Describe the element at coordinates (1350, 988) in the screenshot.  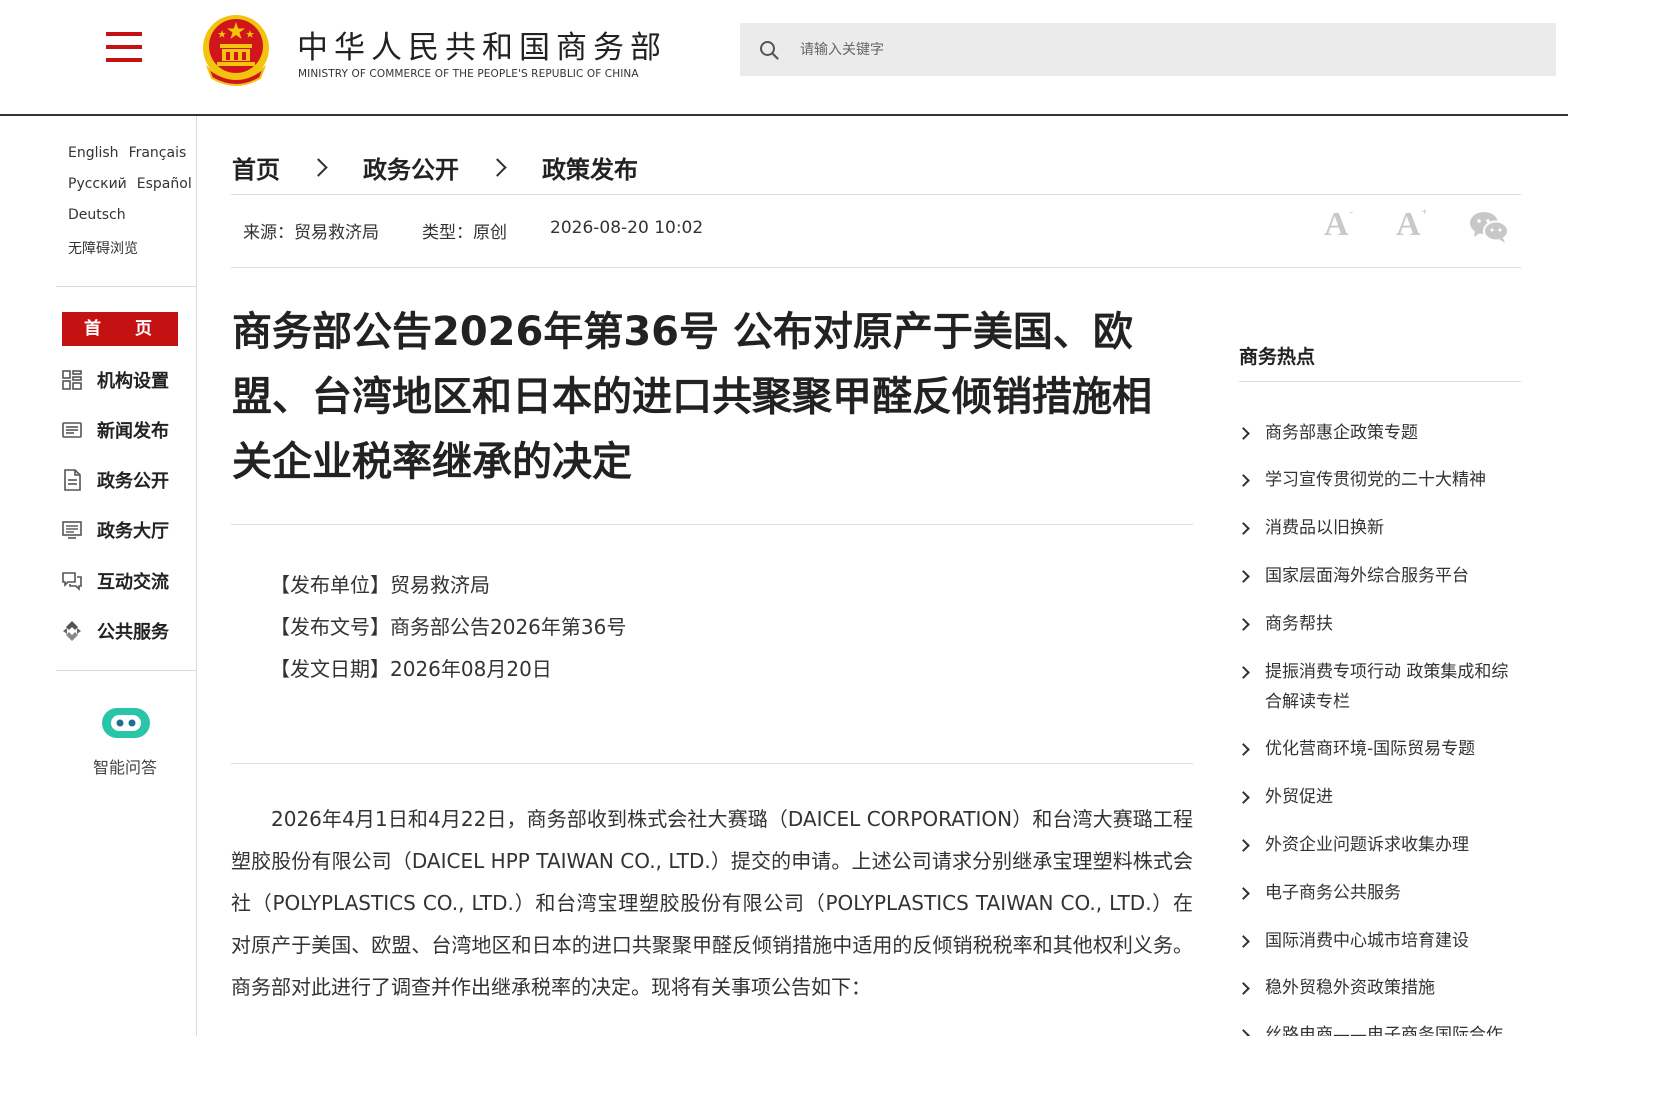
I see `hot-item-label: 稳外贸稳外资政策措施` at that location.